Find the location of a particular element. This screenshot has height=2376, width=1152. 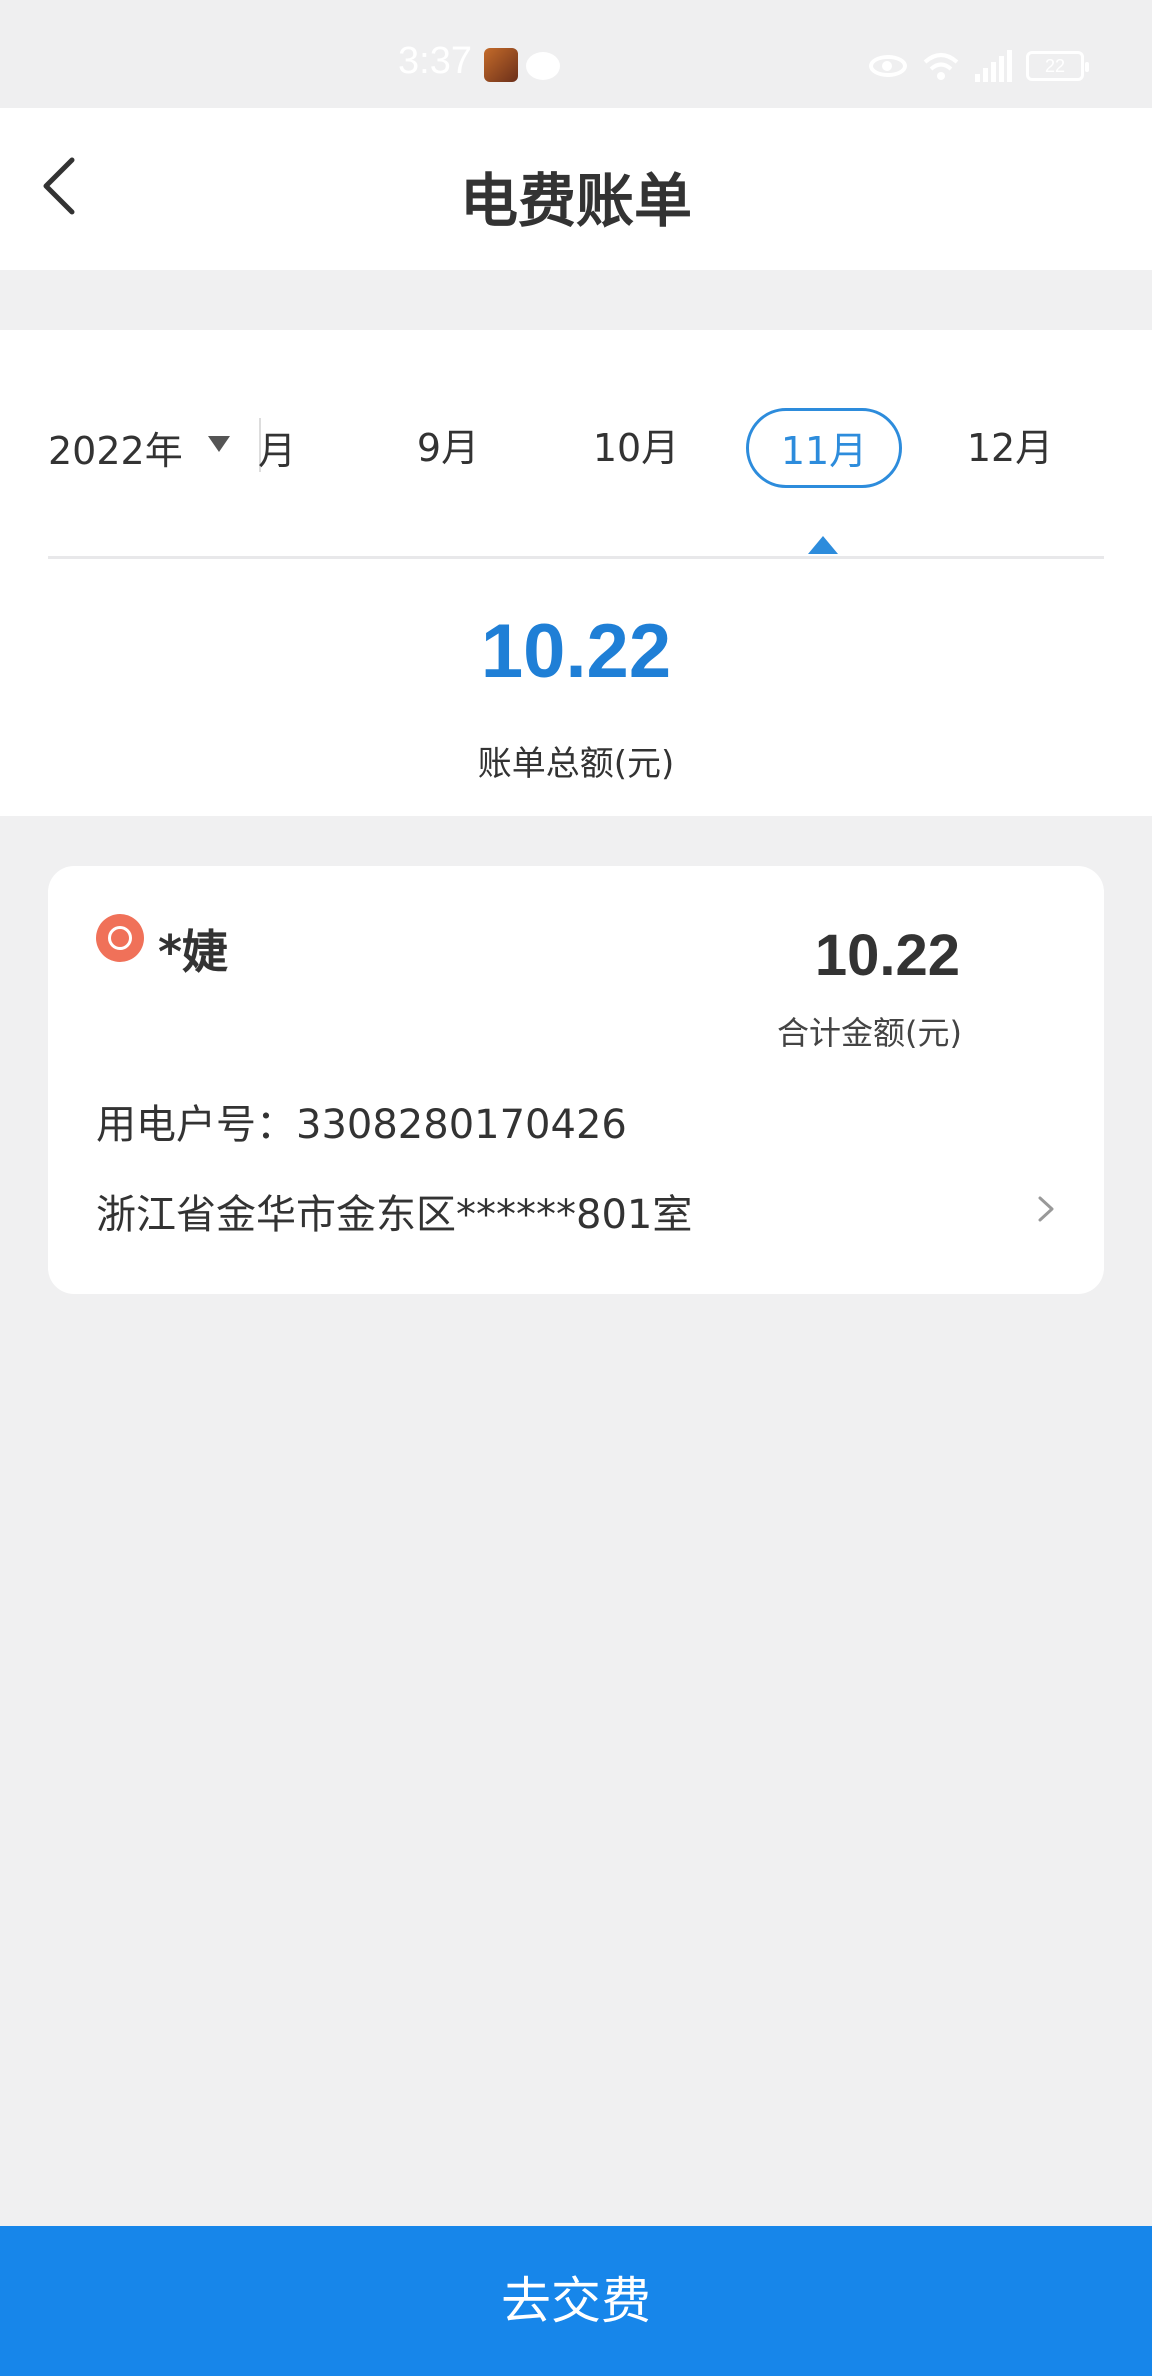

battery-icon: 22 is located at coordinates (1057, 66).